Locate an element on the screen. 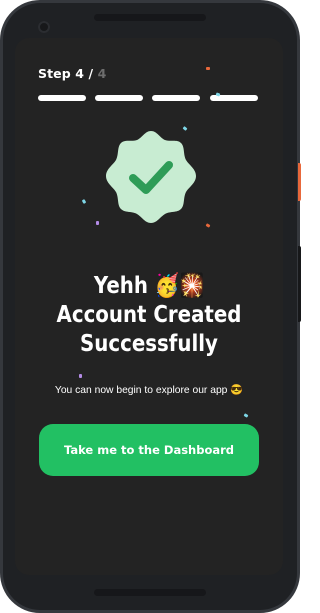 The height and width of the screenshot is (613, 320). success-subtext: You can now begin to explore our app 😎 is located at coordinates (149, 390).